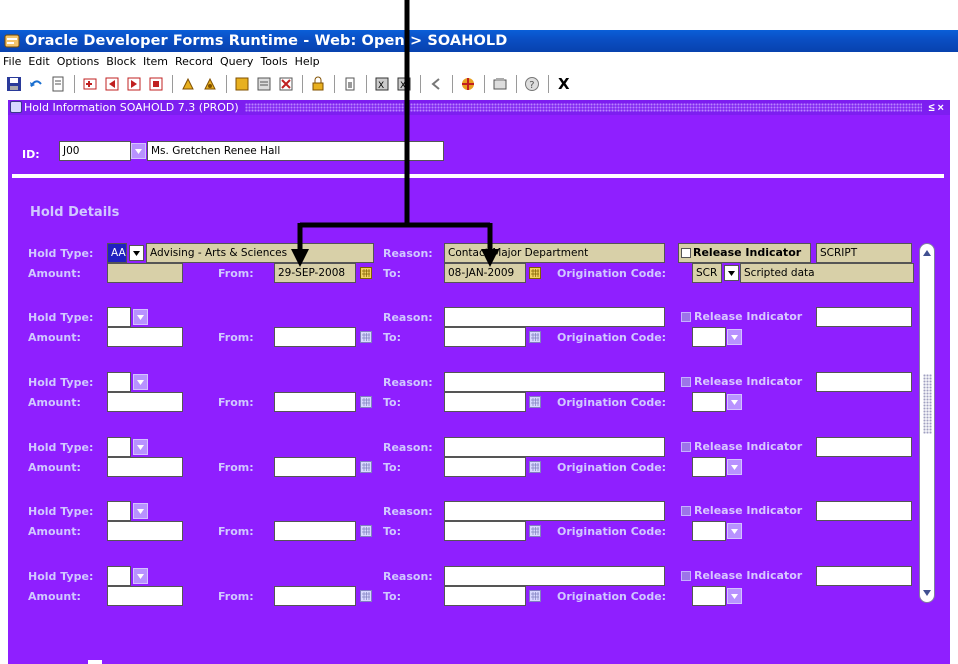 The image size is (958, 664). Describe the element at coordinates (95, 151) in the screenshot. I see `id-field: J00` at that location.